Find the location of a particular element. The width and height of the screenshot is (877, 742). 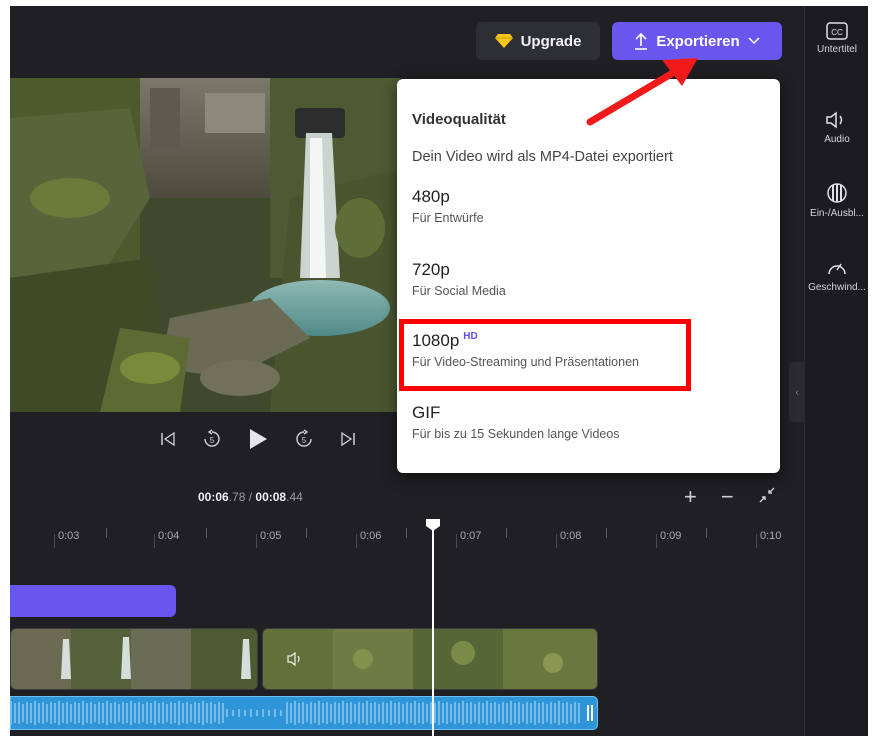

collapse-arrows-icon is located at coordinates (767, 495).